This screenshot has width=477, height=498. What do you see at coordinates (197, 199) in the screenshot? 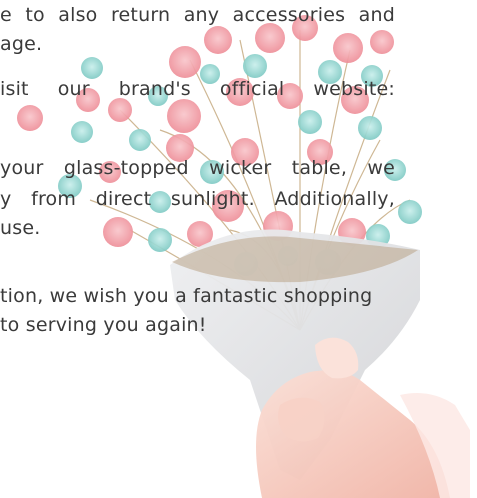
I see `text-line-5: y from direct sunlight. Additionally,` at bounding box center [197, 199].